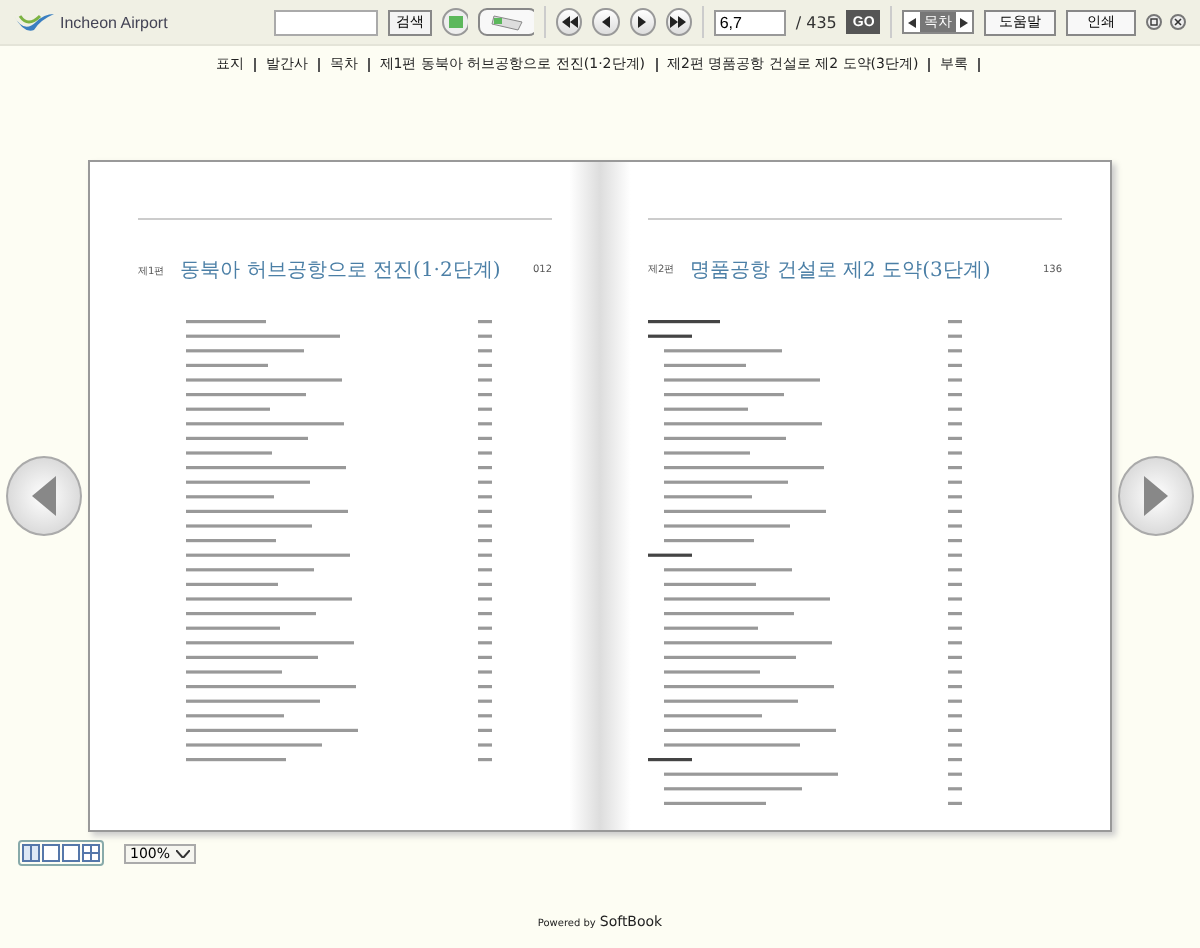 The width and height of the screenshot is (1200, 948). Describe the element at coordinates (114, 22) in the screenshot. I see `logo-text: Incheon Airport` at that location.